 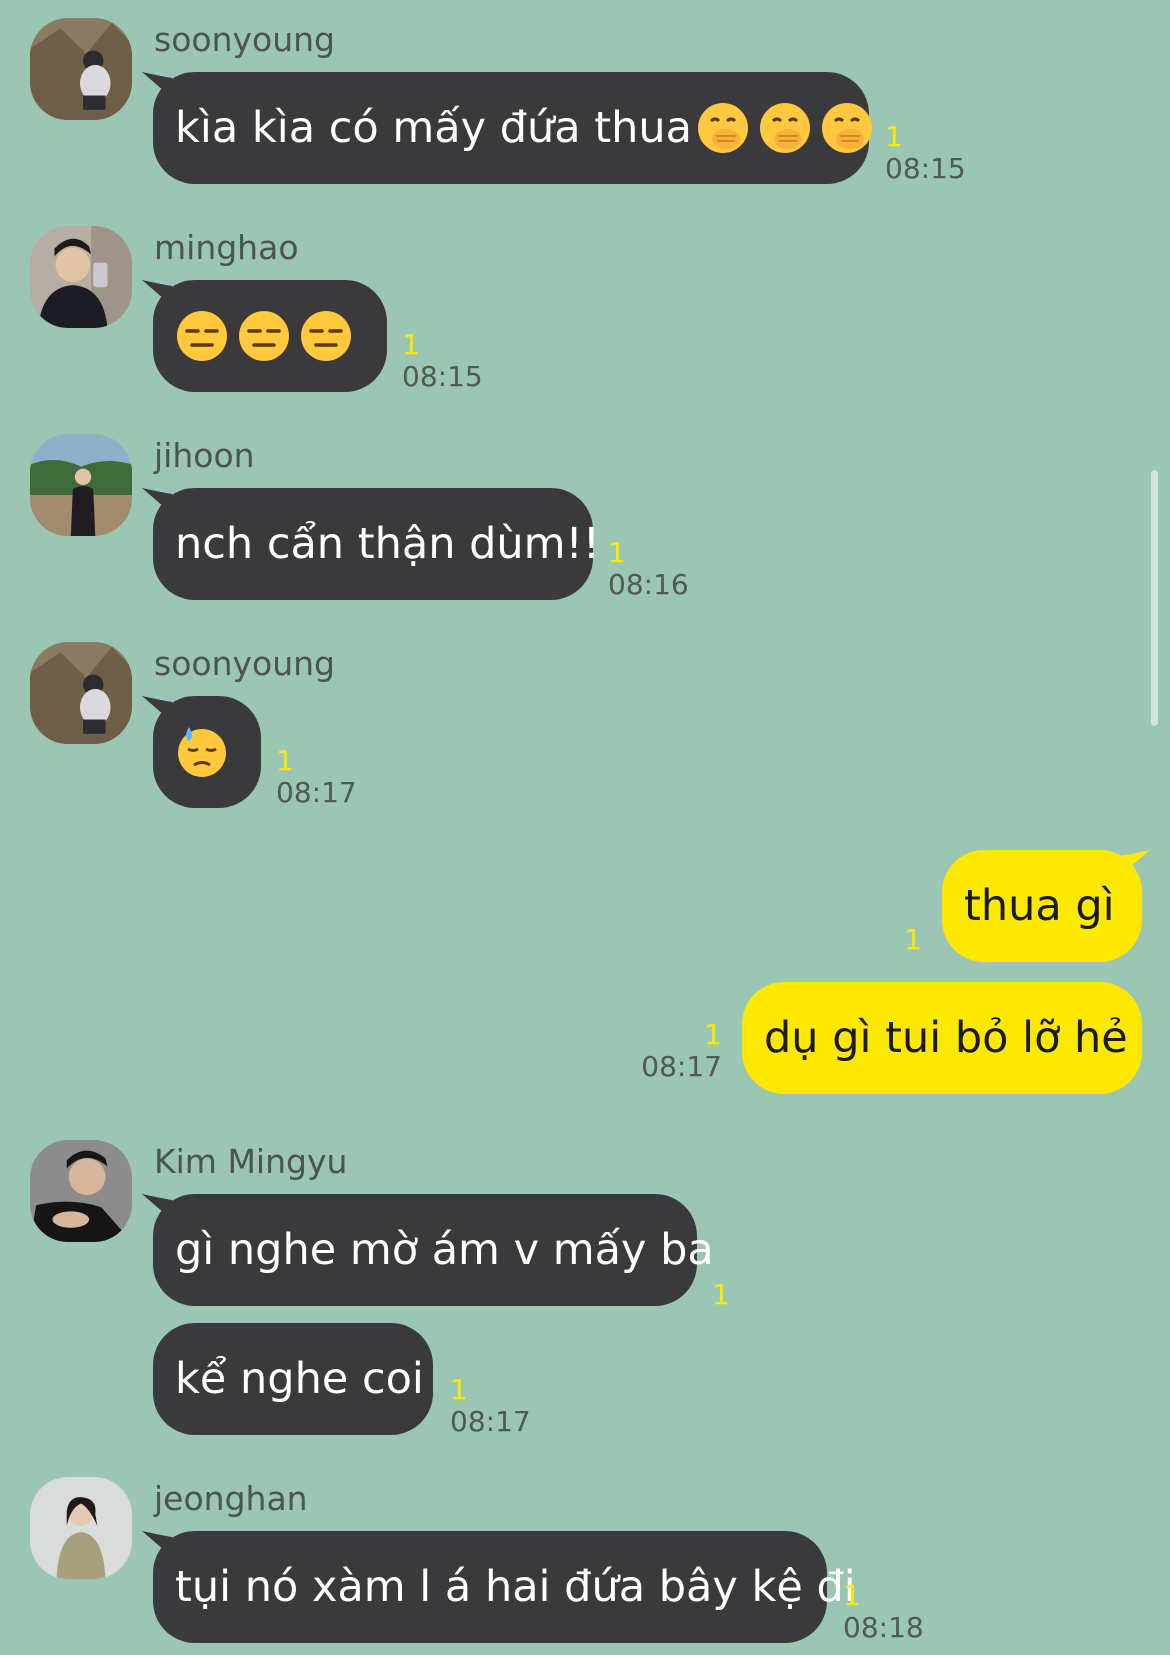 I want to click on message-bubble: thua gì, so click(x=1042, y=906).